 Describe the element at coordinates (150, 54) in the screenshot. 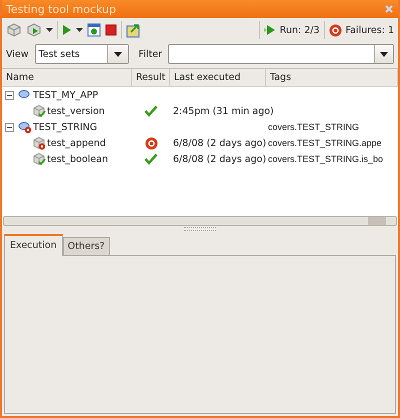

I see `filter-label: Filter` at that location.